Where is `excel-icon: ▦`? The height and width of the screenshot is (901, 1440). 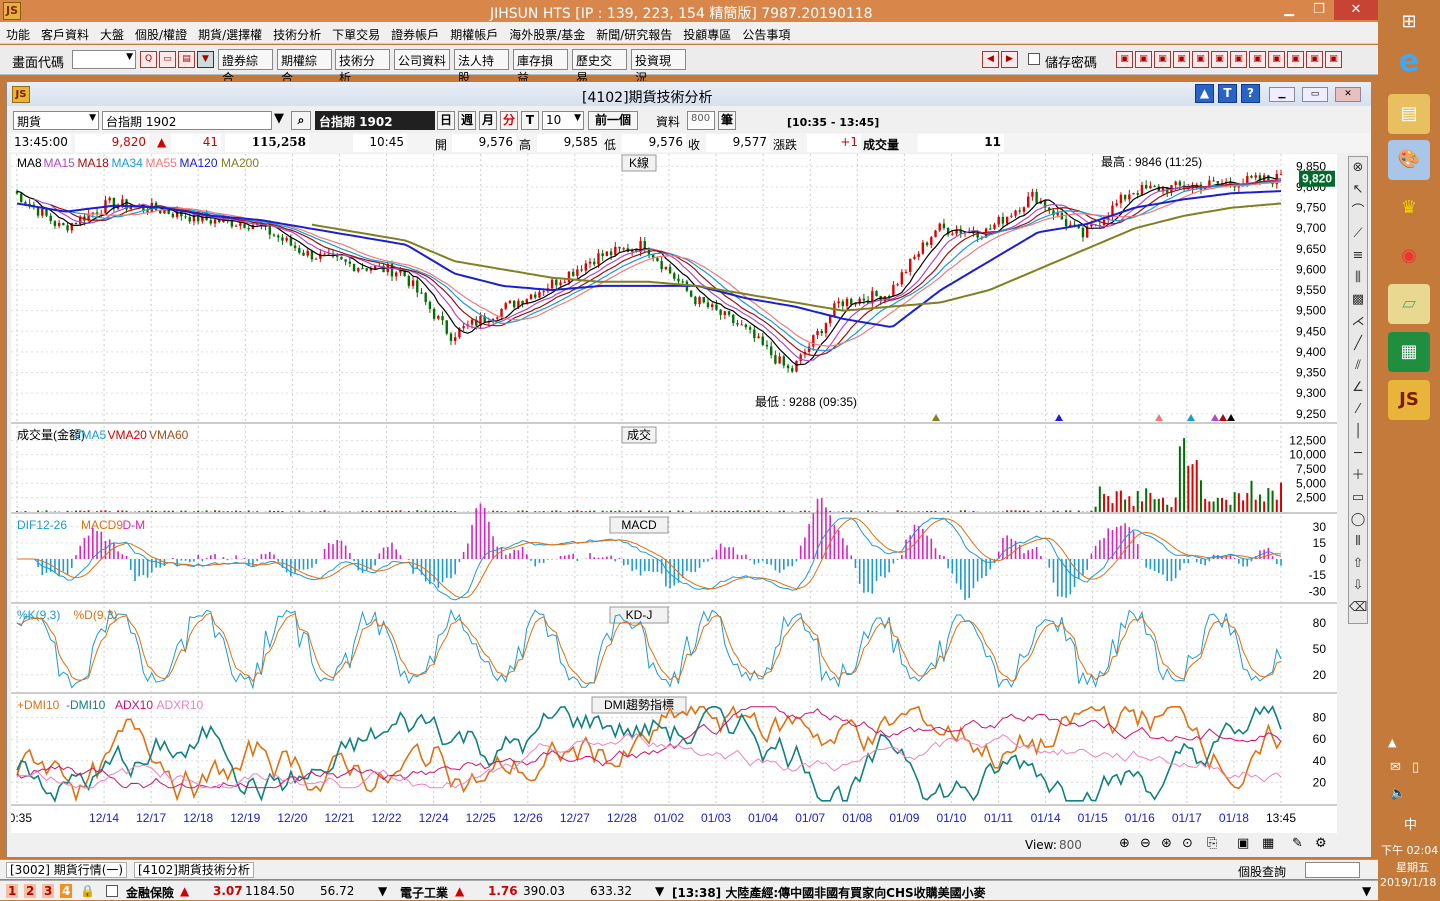
excel-icon: ▦ is located at coordinates (1409, 352).